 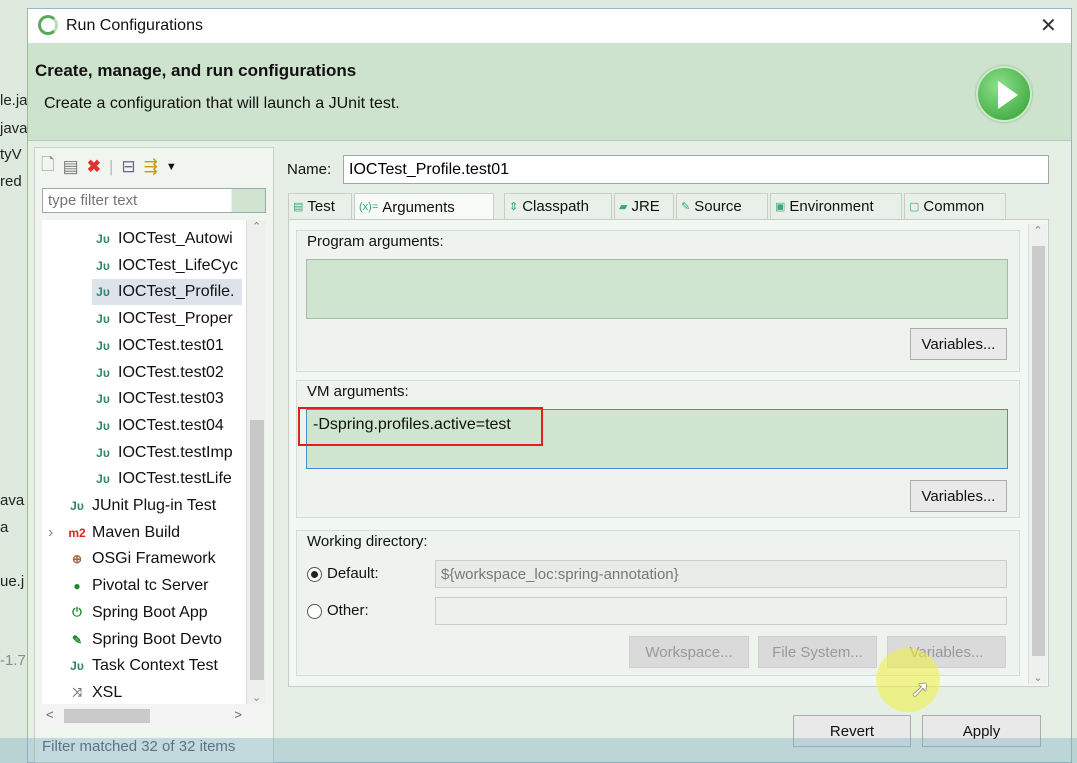 I want to click on tree-item: Jυ IOCTest_Autowi, so click(x=162, y=239).